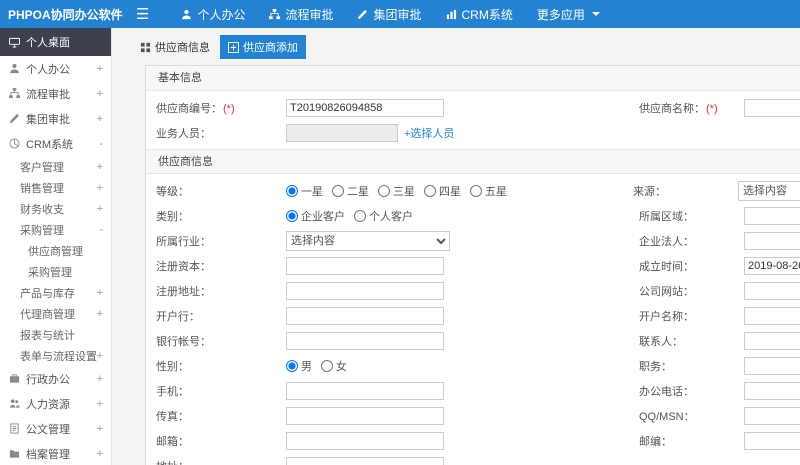 The height and width of the screenshot is (465, 800). I want to click on email-input, so click(365, 440).